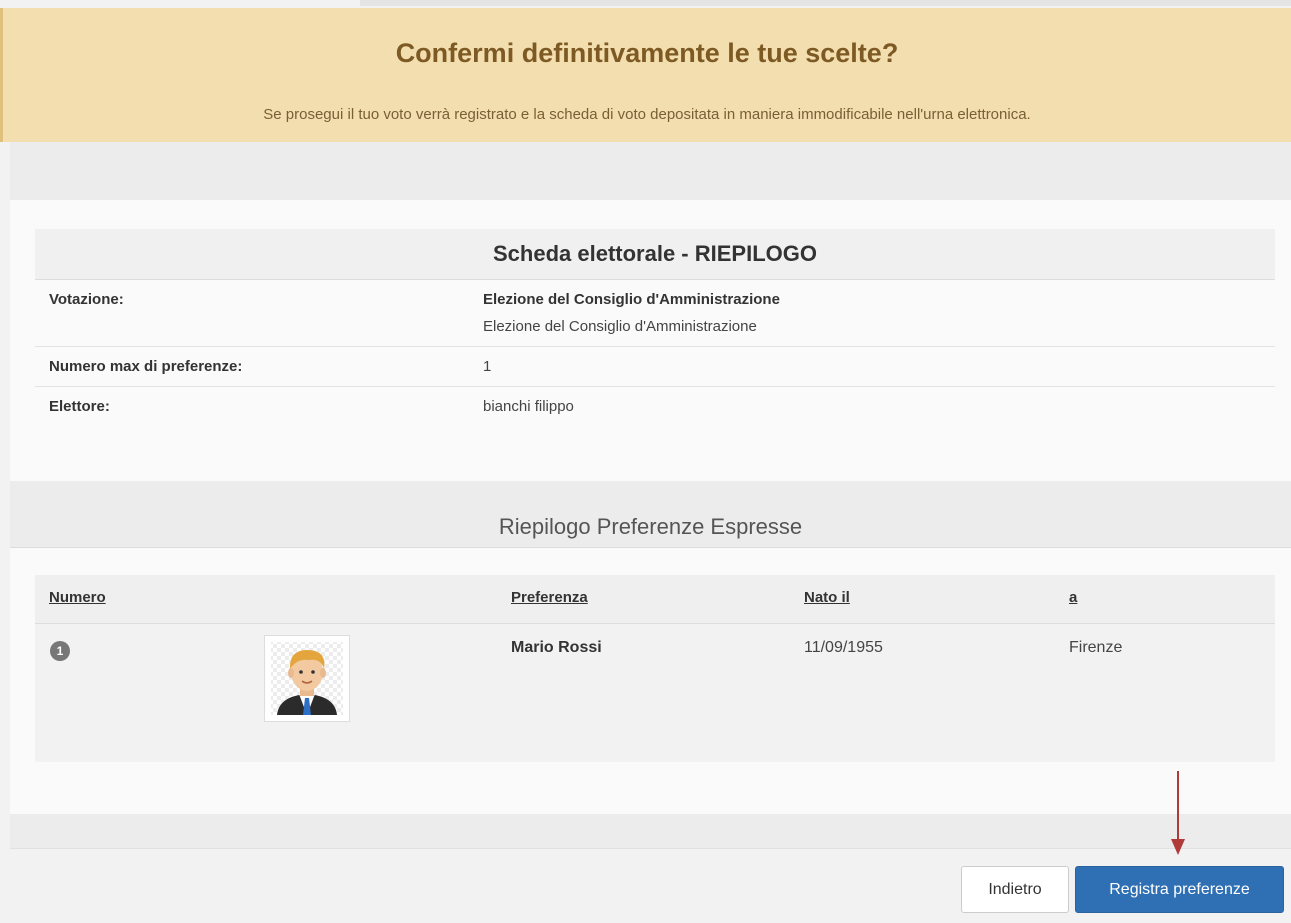 The image size is (1291, 923). Describe the element at coordinates (549, 597) in the screenshot. I see `column-header-preferenza: Preferenza` at that location.